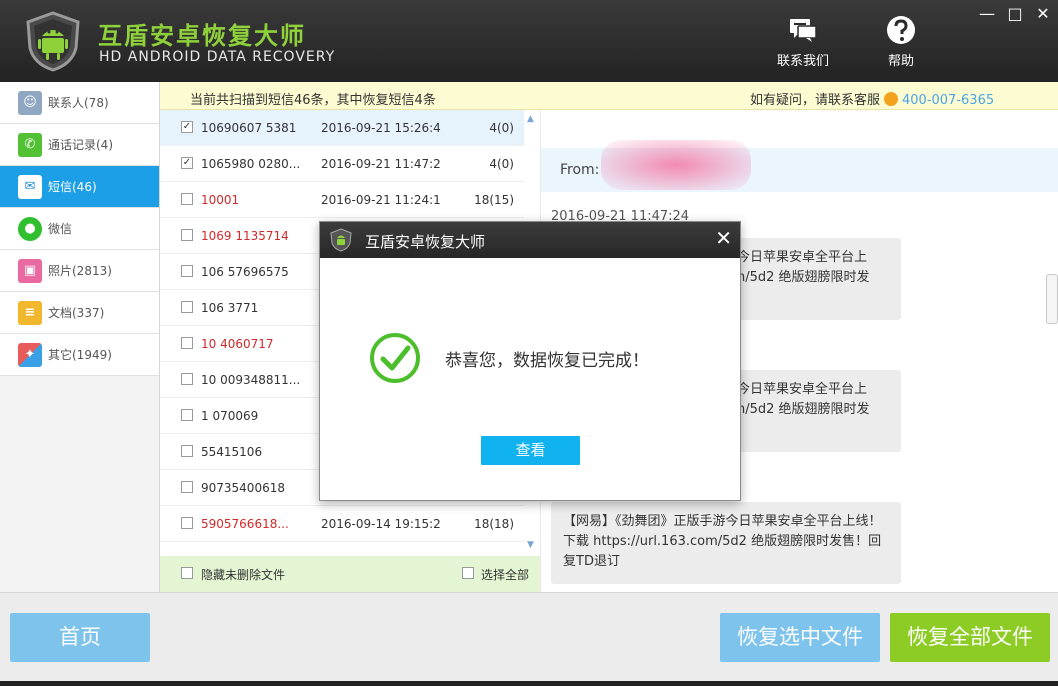  What do you see at coordinates (529, 683) in the screenshot?
I see `taskbar-strip` at bounding box center [529, 683].